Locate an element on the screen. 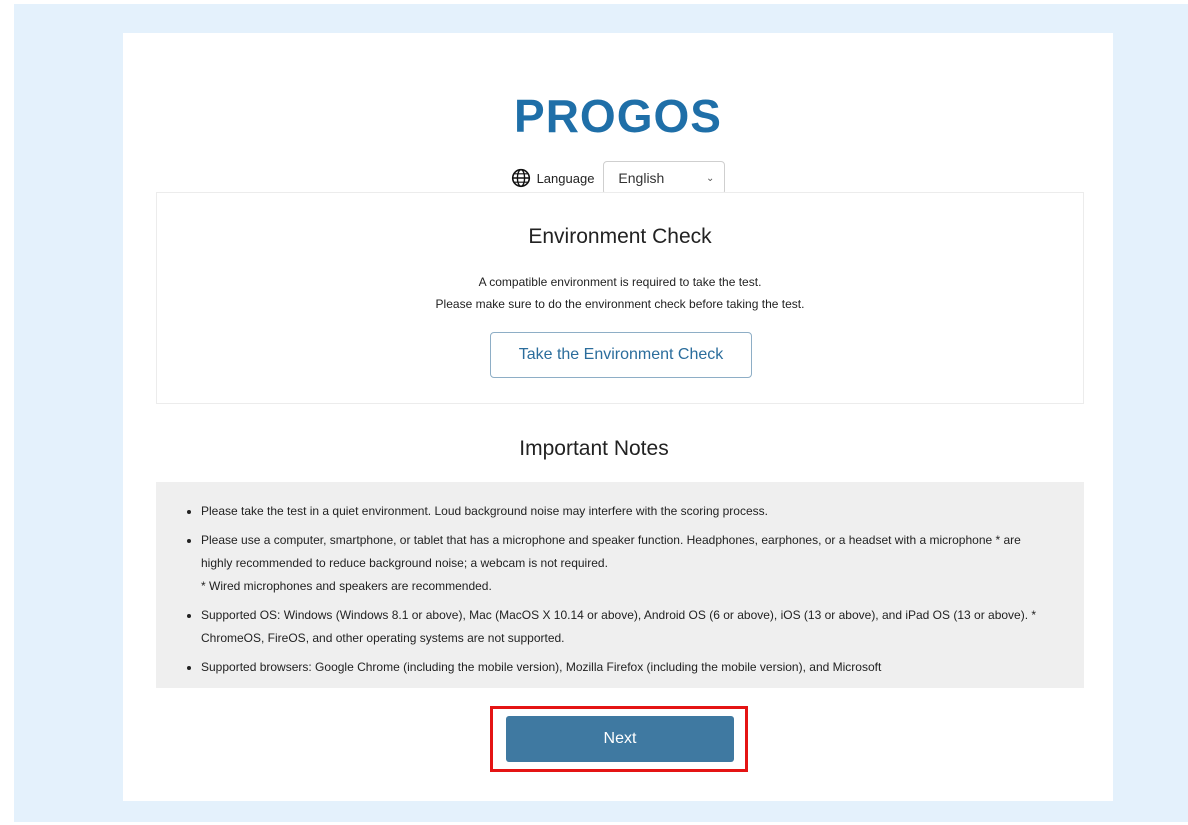 The image size is (1188, 825). environment-check-title: Environment Check is located at coordinates (620, 236).